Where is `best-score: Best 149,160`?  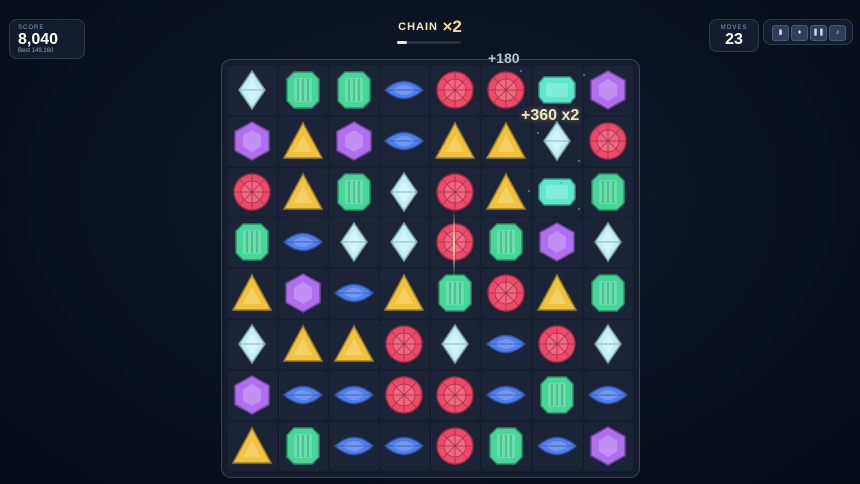
best-score: Best 149,160 is located at coordinates (35, 51).